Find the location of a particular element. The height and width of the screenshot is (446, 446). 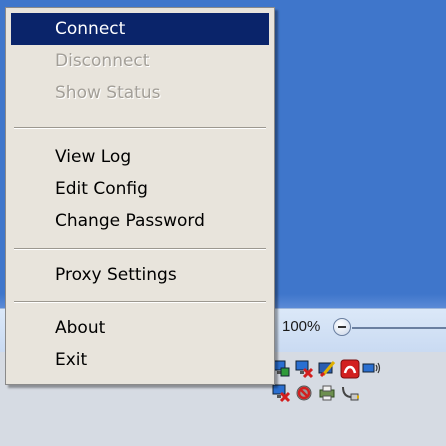

menu-item-view-log: View Log is located at coordinates (140, 157).